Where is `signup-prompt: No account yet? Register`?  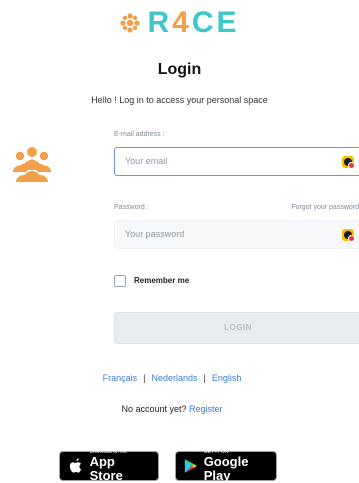 signup-prompt: No account yet? Register is located at coordinates (172, 409).